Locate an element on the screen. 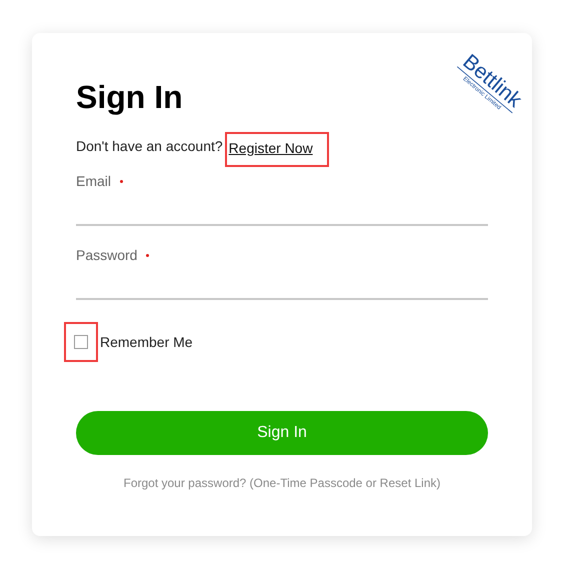  forgot-password-link: Forgot your password? (One-Time Passcode or Reset Link) is located at coordinates (282, 483).